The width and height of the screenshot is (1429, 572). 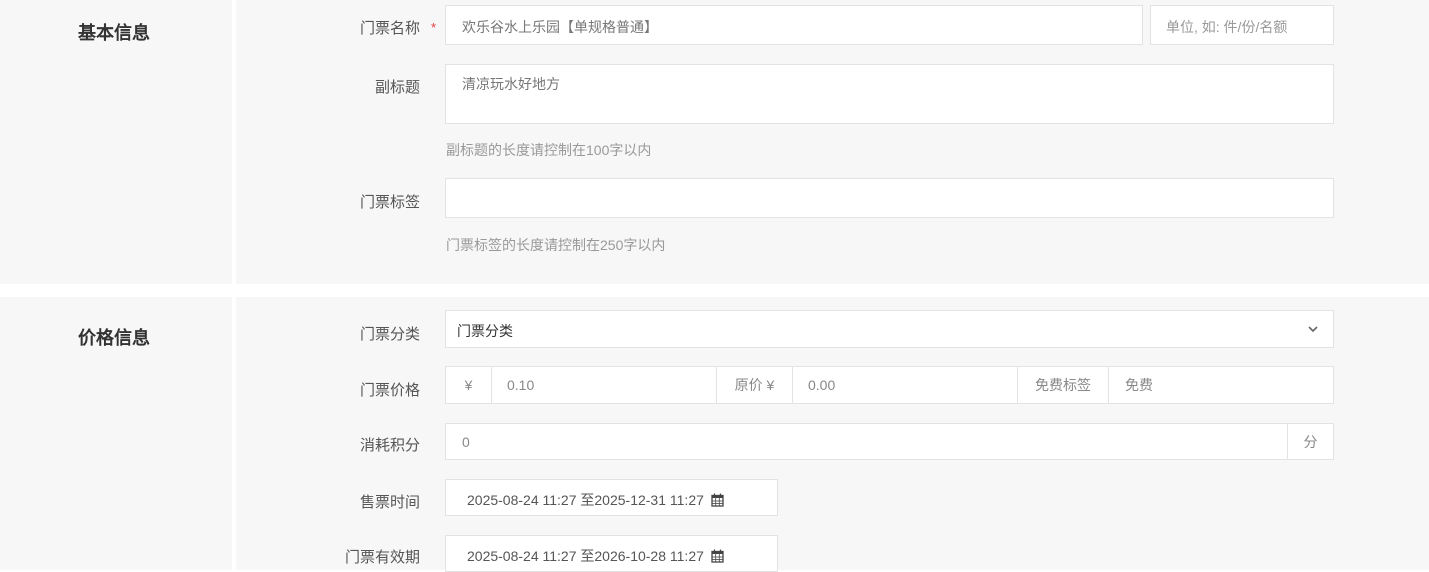 I want to click on ticket-tag-input, so click(x=889, y=198).